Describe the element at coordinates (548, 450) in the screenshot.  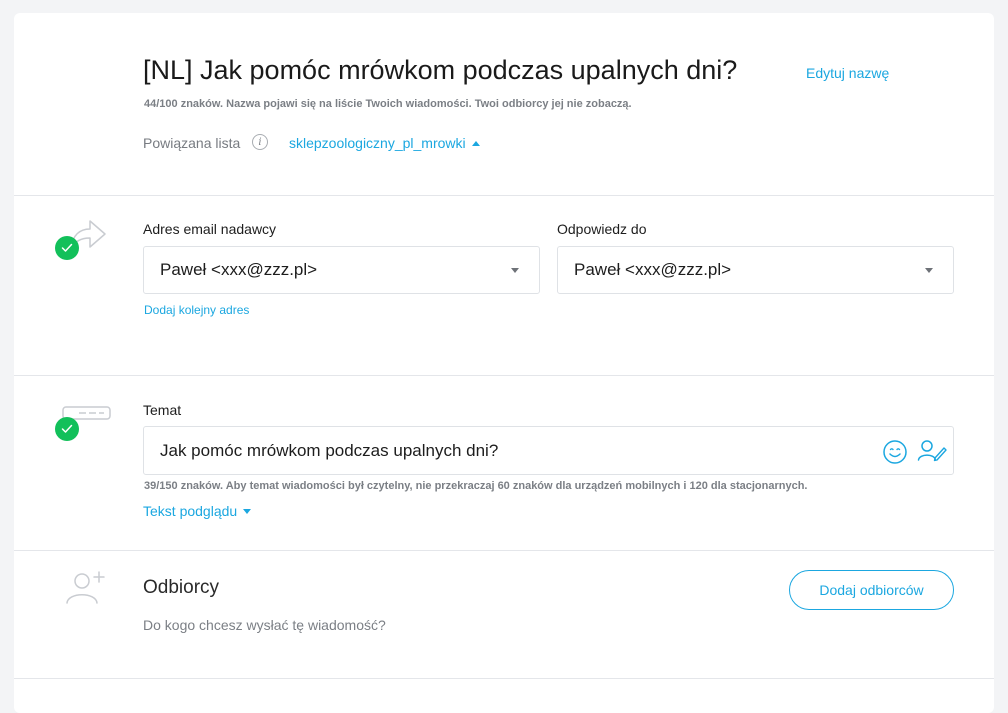
I see `subject-input: Jak pomóc mrówkom podczas upalnych dni?` at that location.